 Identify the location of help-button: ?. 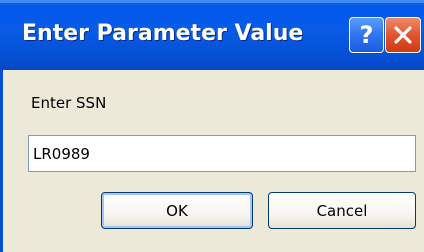
(366, 35).